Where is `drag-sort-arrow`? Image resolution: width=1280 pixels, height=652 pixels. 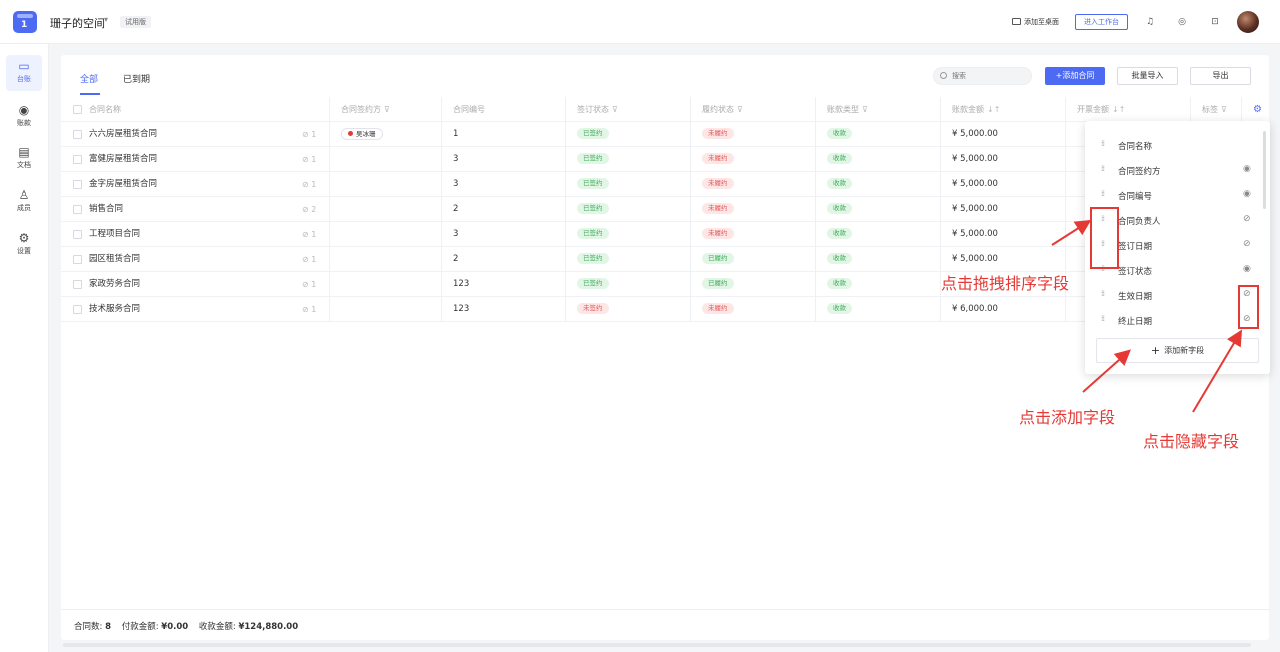
drag-sort-arrow is located at coordinates (1071, 232).